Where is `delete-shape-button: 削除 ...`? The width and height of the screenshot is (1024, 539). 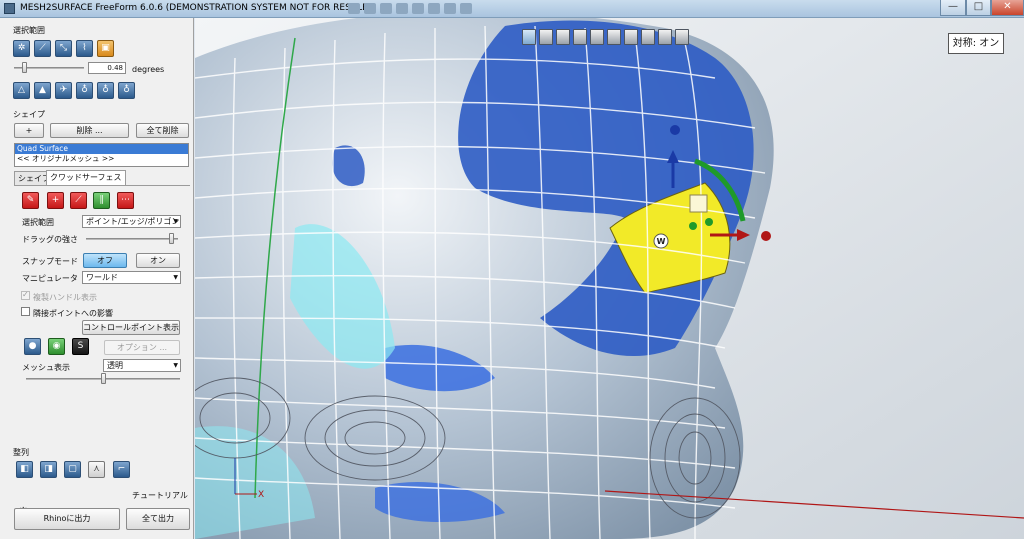 delete-shape-button: 削除 ... is located at coordinates (89, 130).